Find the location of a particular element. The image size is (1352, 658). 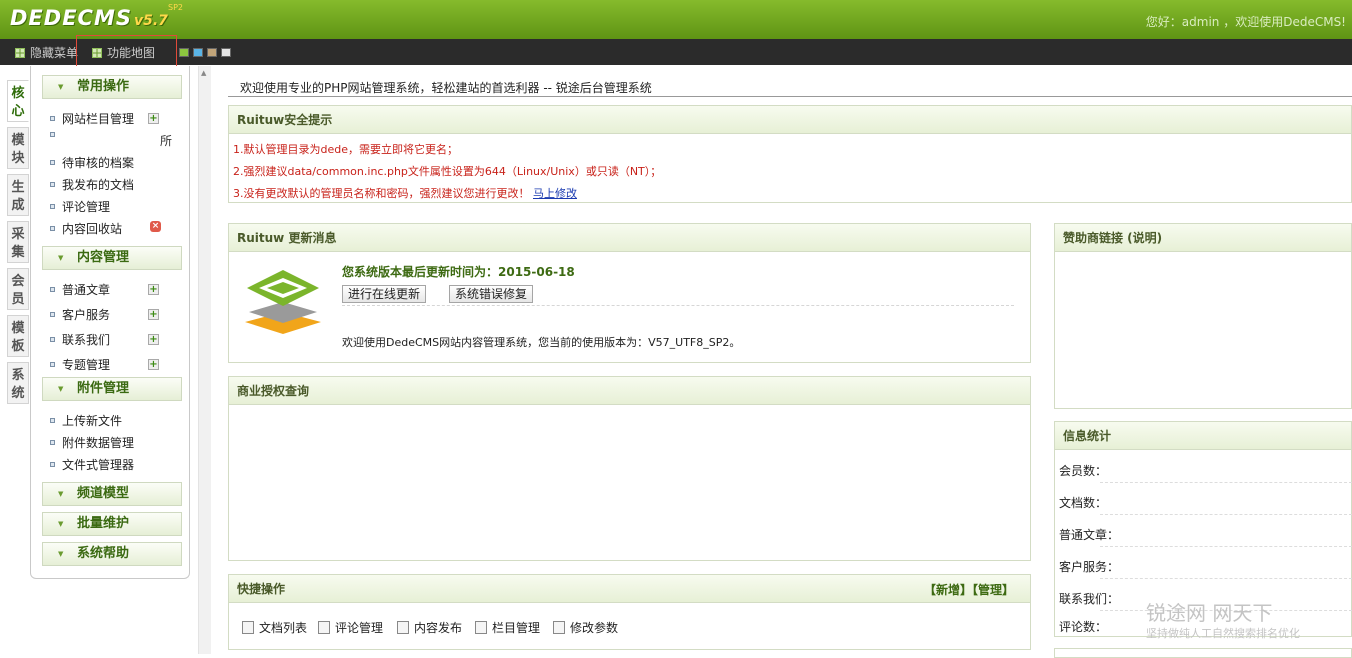

quick-ops-title: 快捷操作 is located at coordinates (629, 589).